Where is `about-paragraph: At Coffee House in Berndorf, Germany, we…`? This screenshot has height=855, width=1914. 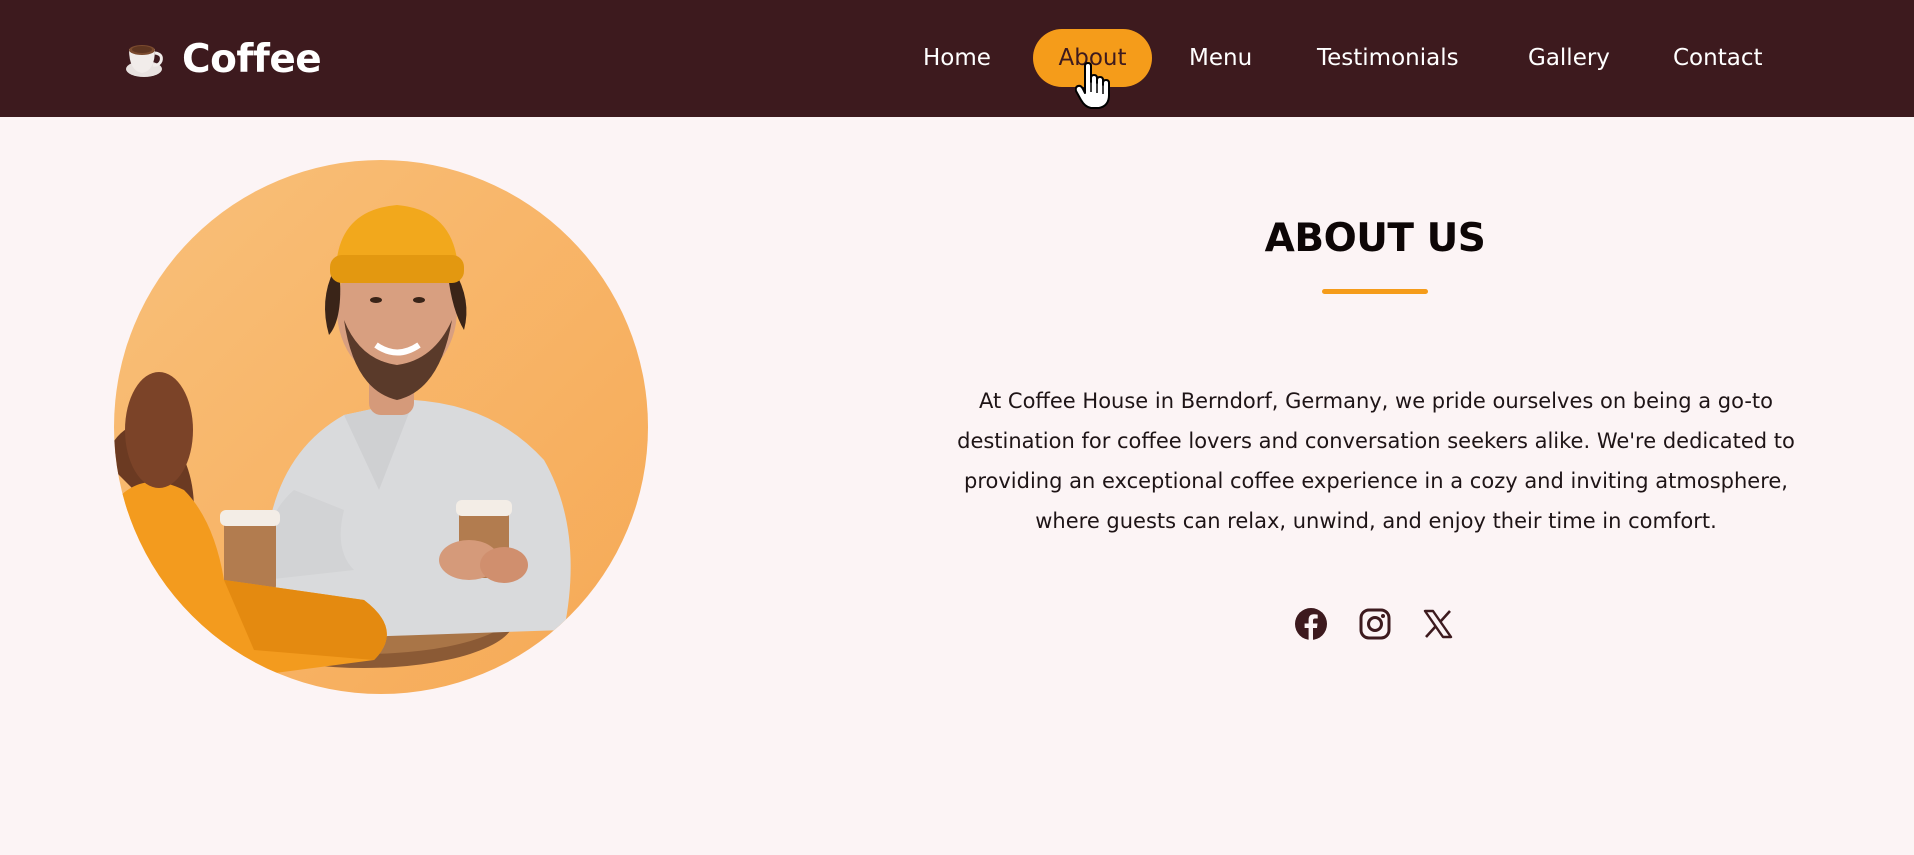
about-paragraph: At Coffee House in Berndorf, Germany, we… is located at coordinates (1376, 461).